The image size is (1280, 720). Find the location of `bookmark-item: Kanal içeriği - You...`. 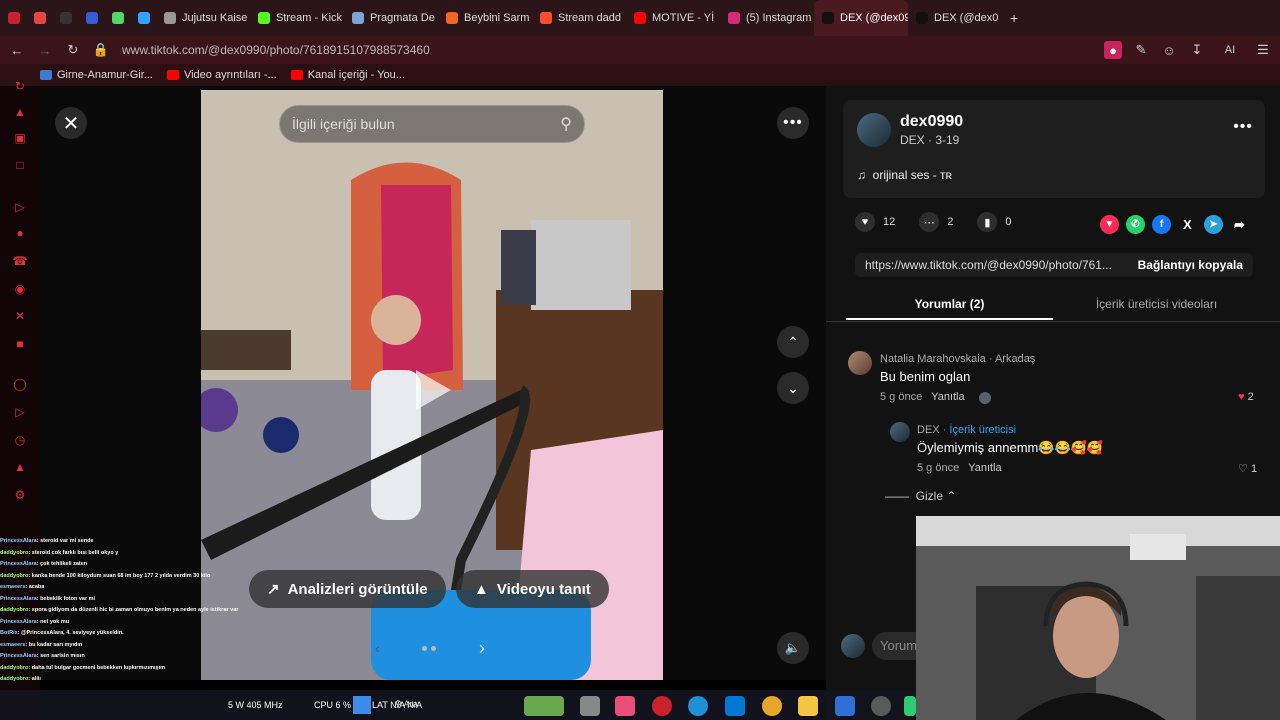

bookmark-item: Kanal içeriği - You... is located at coordinates (347, 75).